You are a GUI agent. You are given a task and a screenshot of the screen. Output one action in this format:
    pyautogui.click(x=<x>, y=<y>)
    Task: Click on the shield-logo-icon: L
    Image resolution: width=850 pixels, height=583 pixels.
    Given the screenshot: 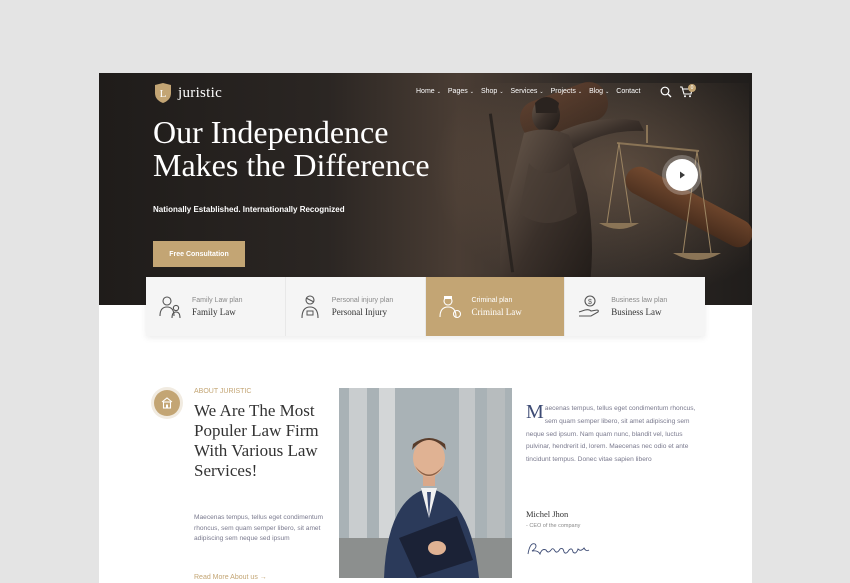 What is the action you would take?
    pyautogui.click(x=163, y=93)
    